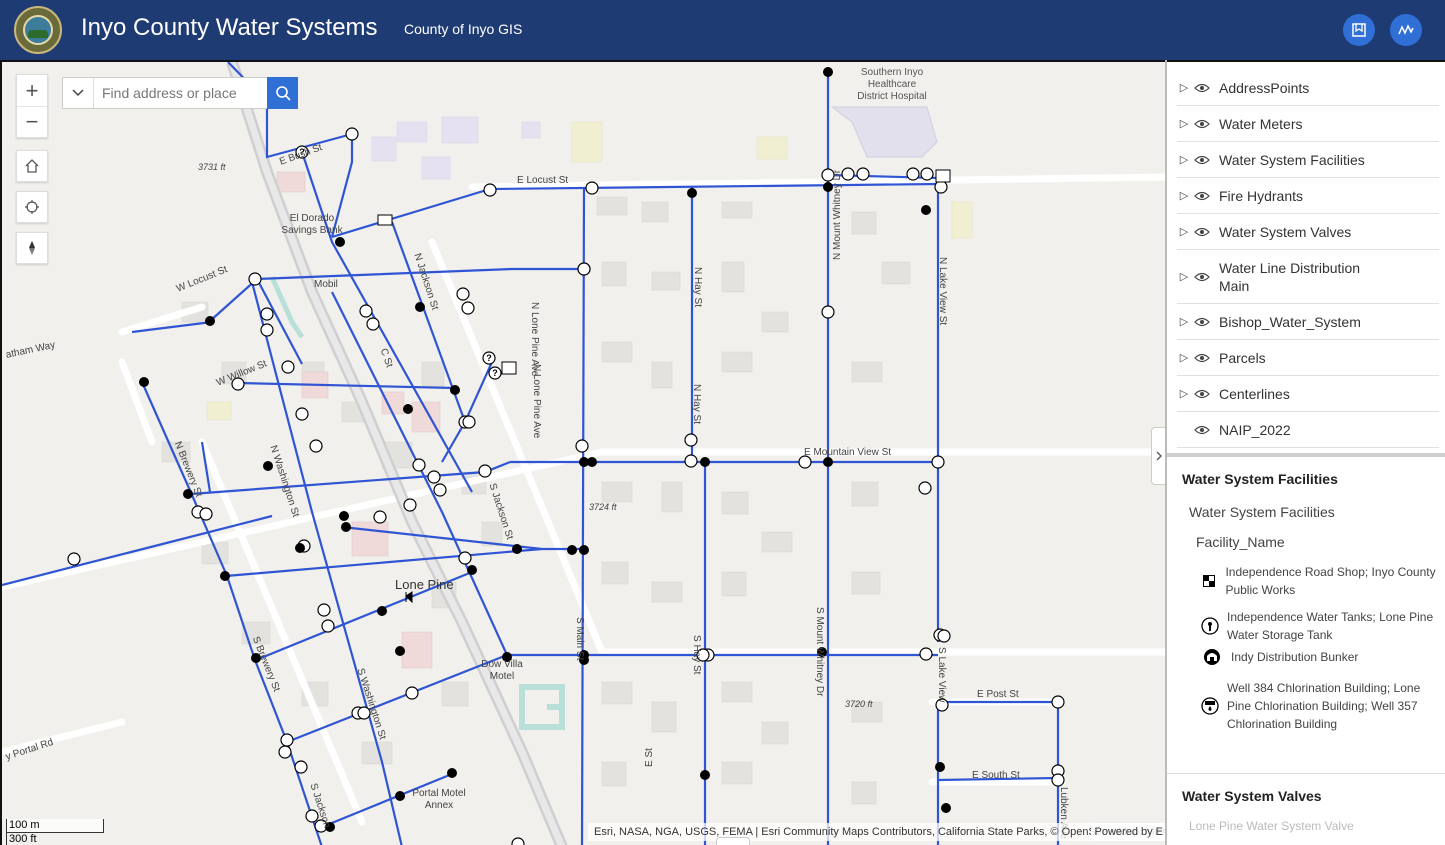 The width and height of the screenshot is (1445, 845). What do you see at coordinates (229, 27) in the screenshot?
I see `app-title: Inyo County Water Systems` at bounding box center [229, 27].